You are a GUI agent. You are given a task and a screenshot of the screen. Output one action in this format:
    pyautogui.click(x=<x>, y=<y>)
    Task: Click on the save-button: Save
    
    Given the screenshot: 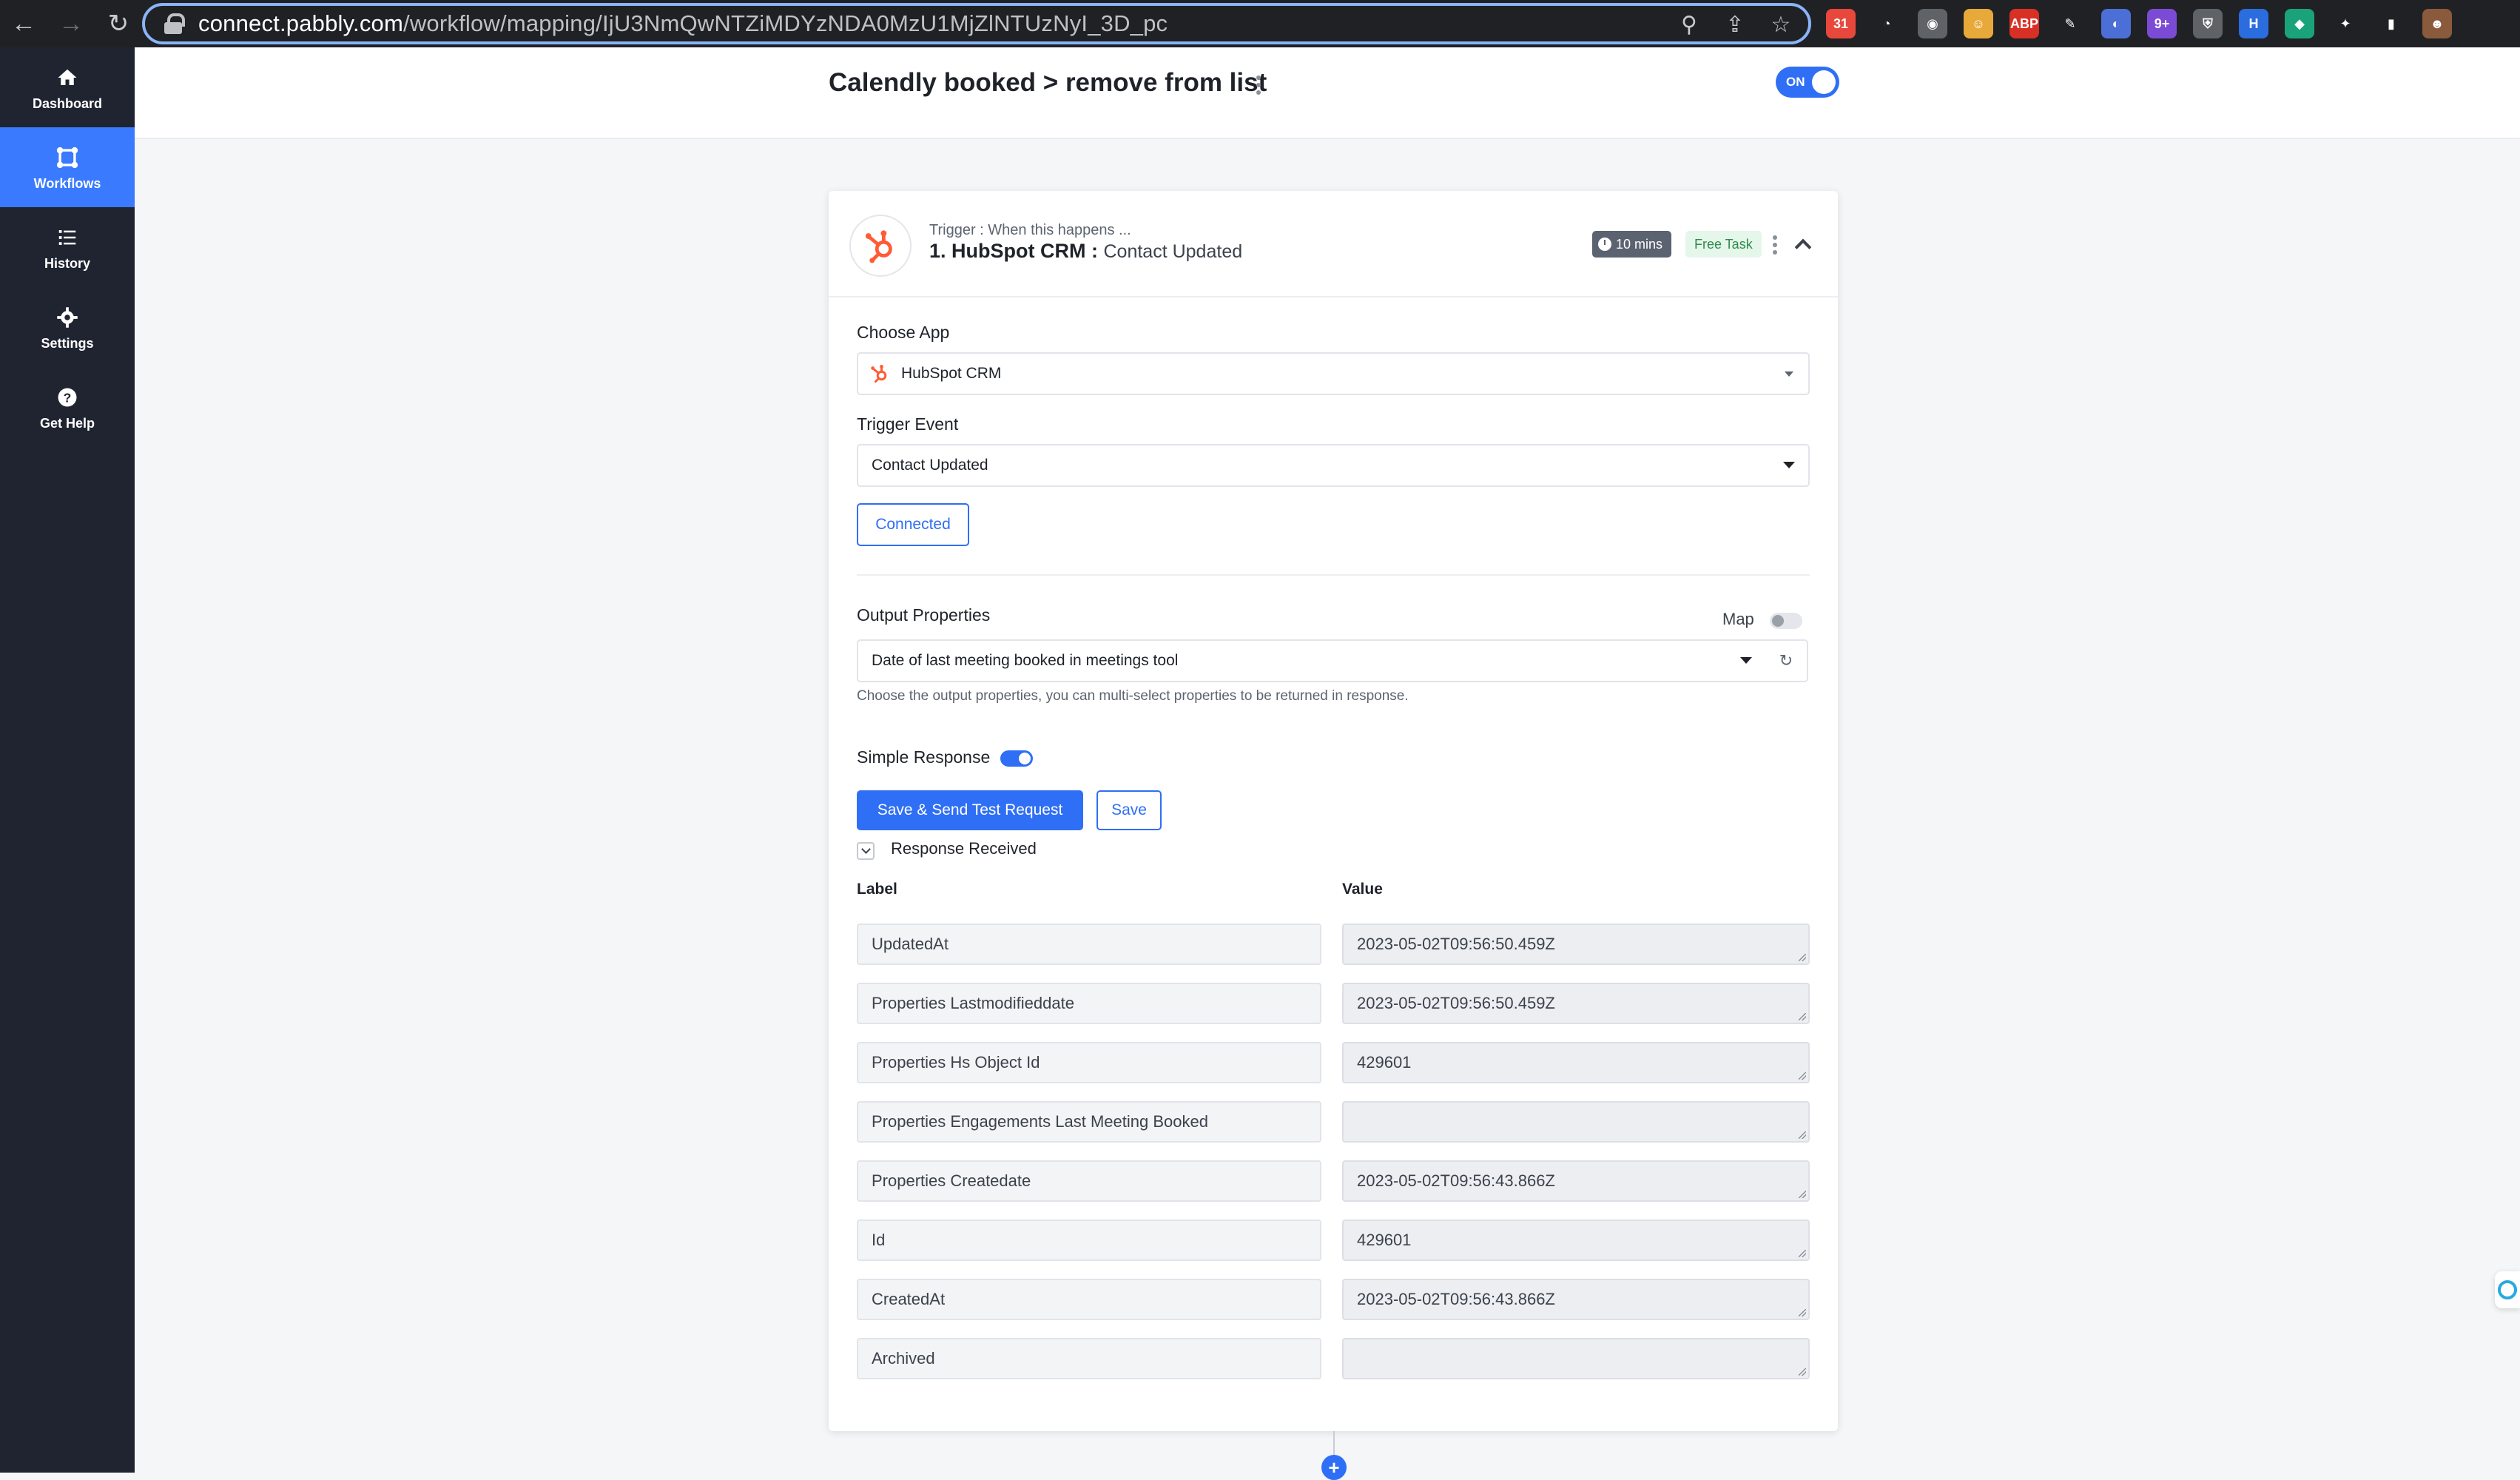 What is the action you would take?
    pyautogui.click(x=1129, y=810)
    